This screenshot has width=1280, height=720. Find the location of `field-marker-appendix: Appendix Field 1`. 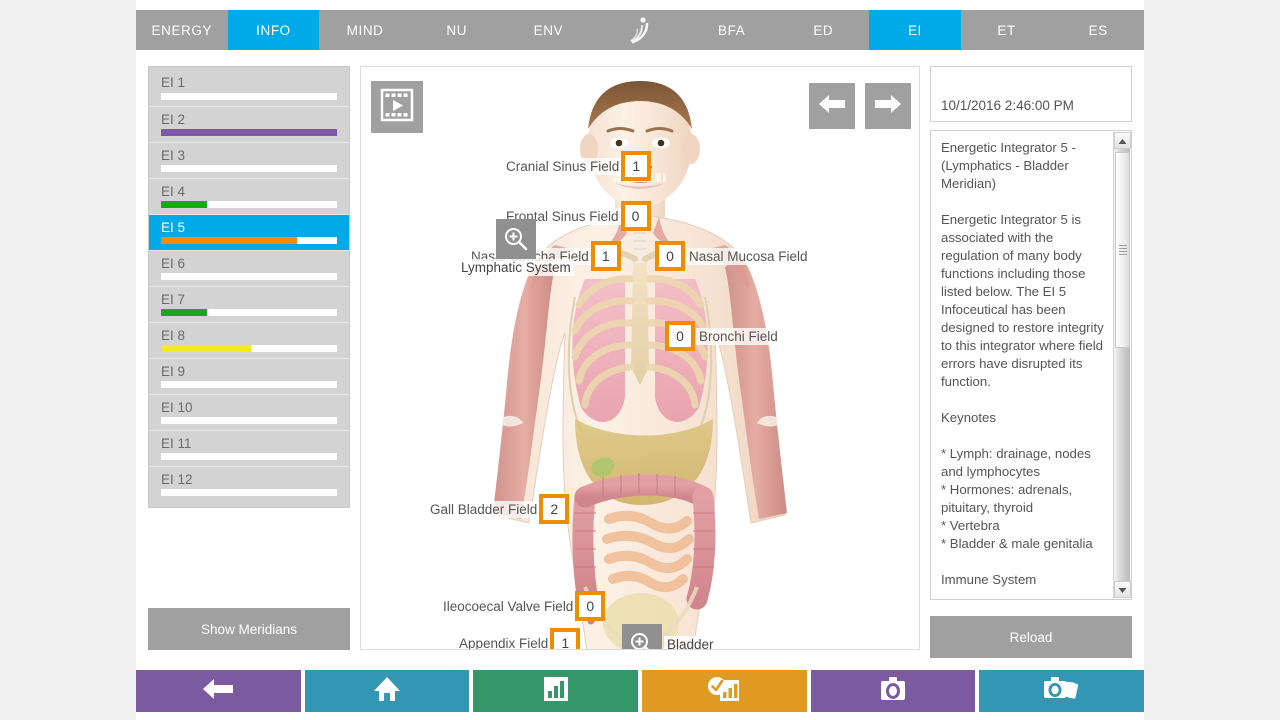

field-marker-appendix: Appendix Field 1 is located at coordinates (518, 638).